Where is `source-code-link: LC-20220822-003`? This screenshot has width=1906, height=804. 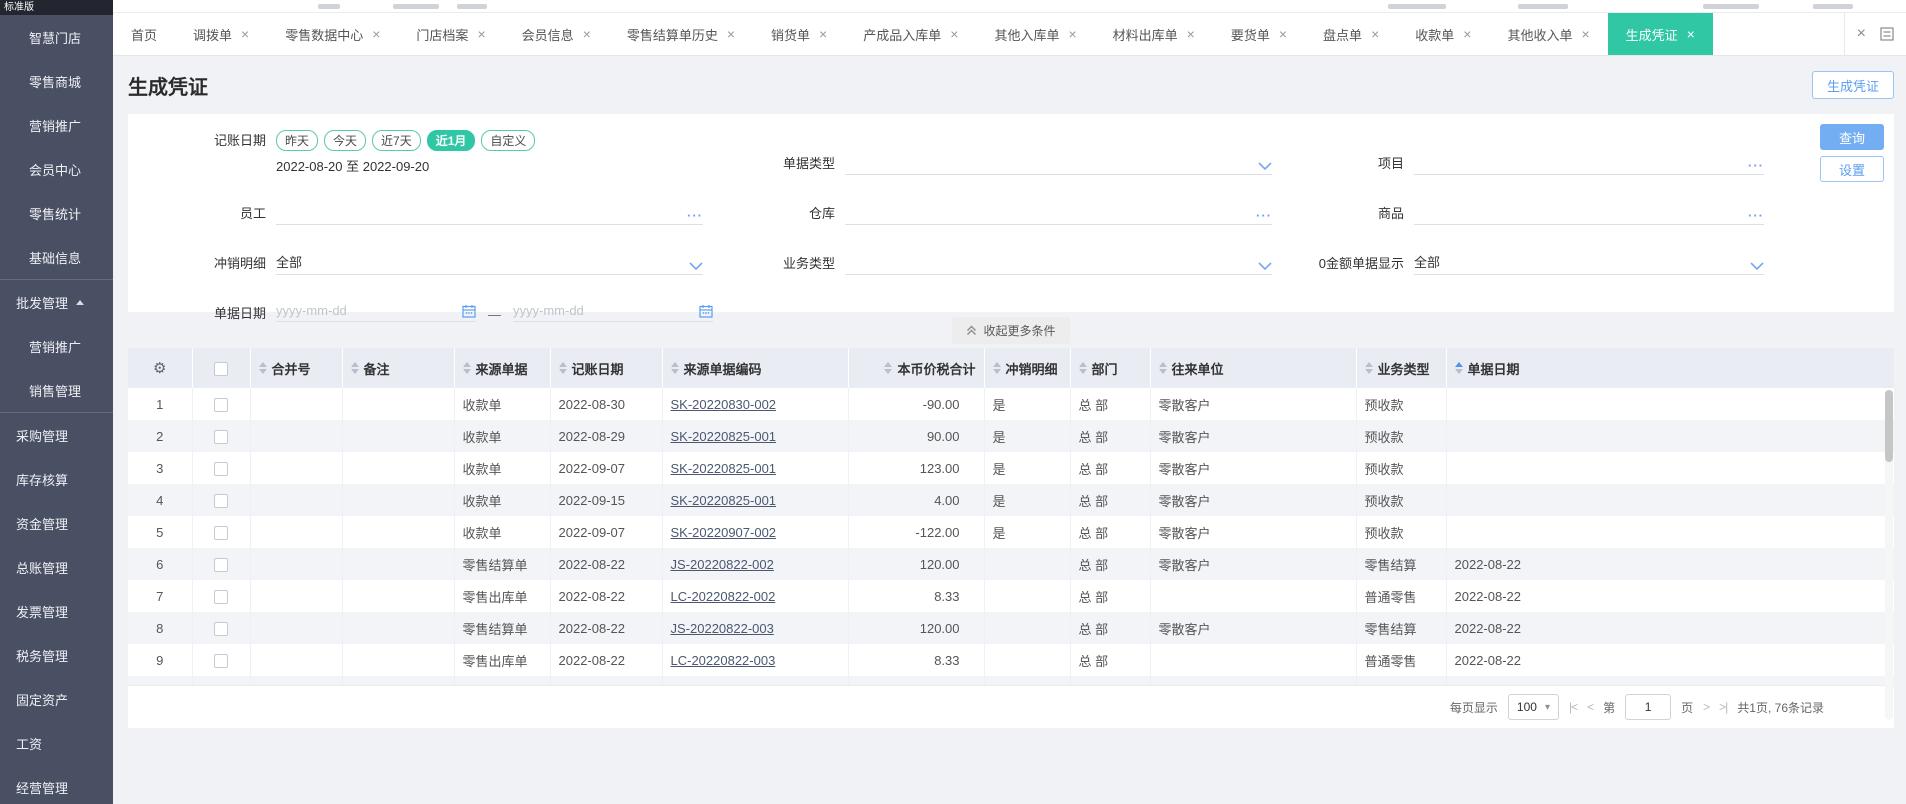
source-code-link: LC-20220822-003 is located at coordinates (723, 660).